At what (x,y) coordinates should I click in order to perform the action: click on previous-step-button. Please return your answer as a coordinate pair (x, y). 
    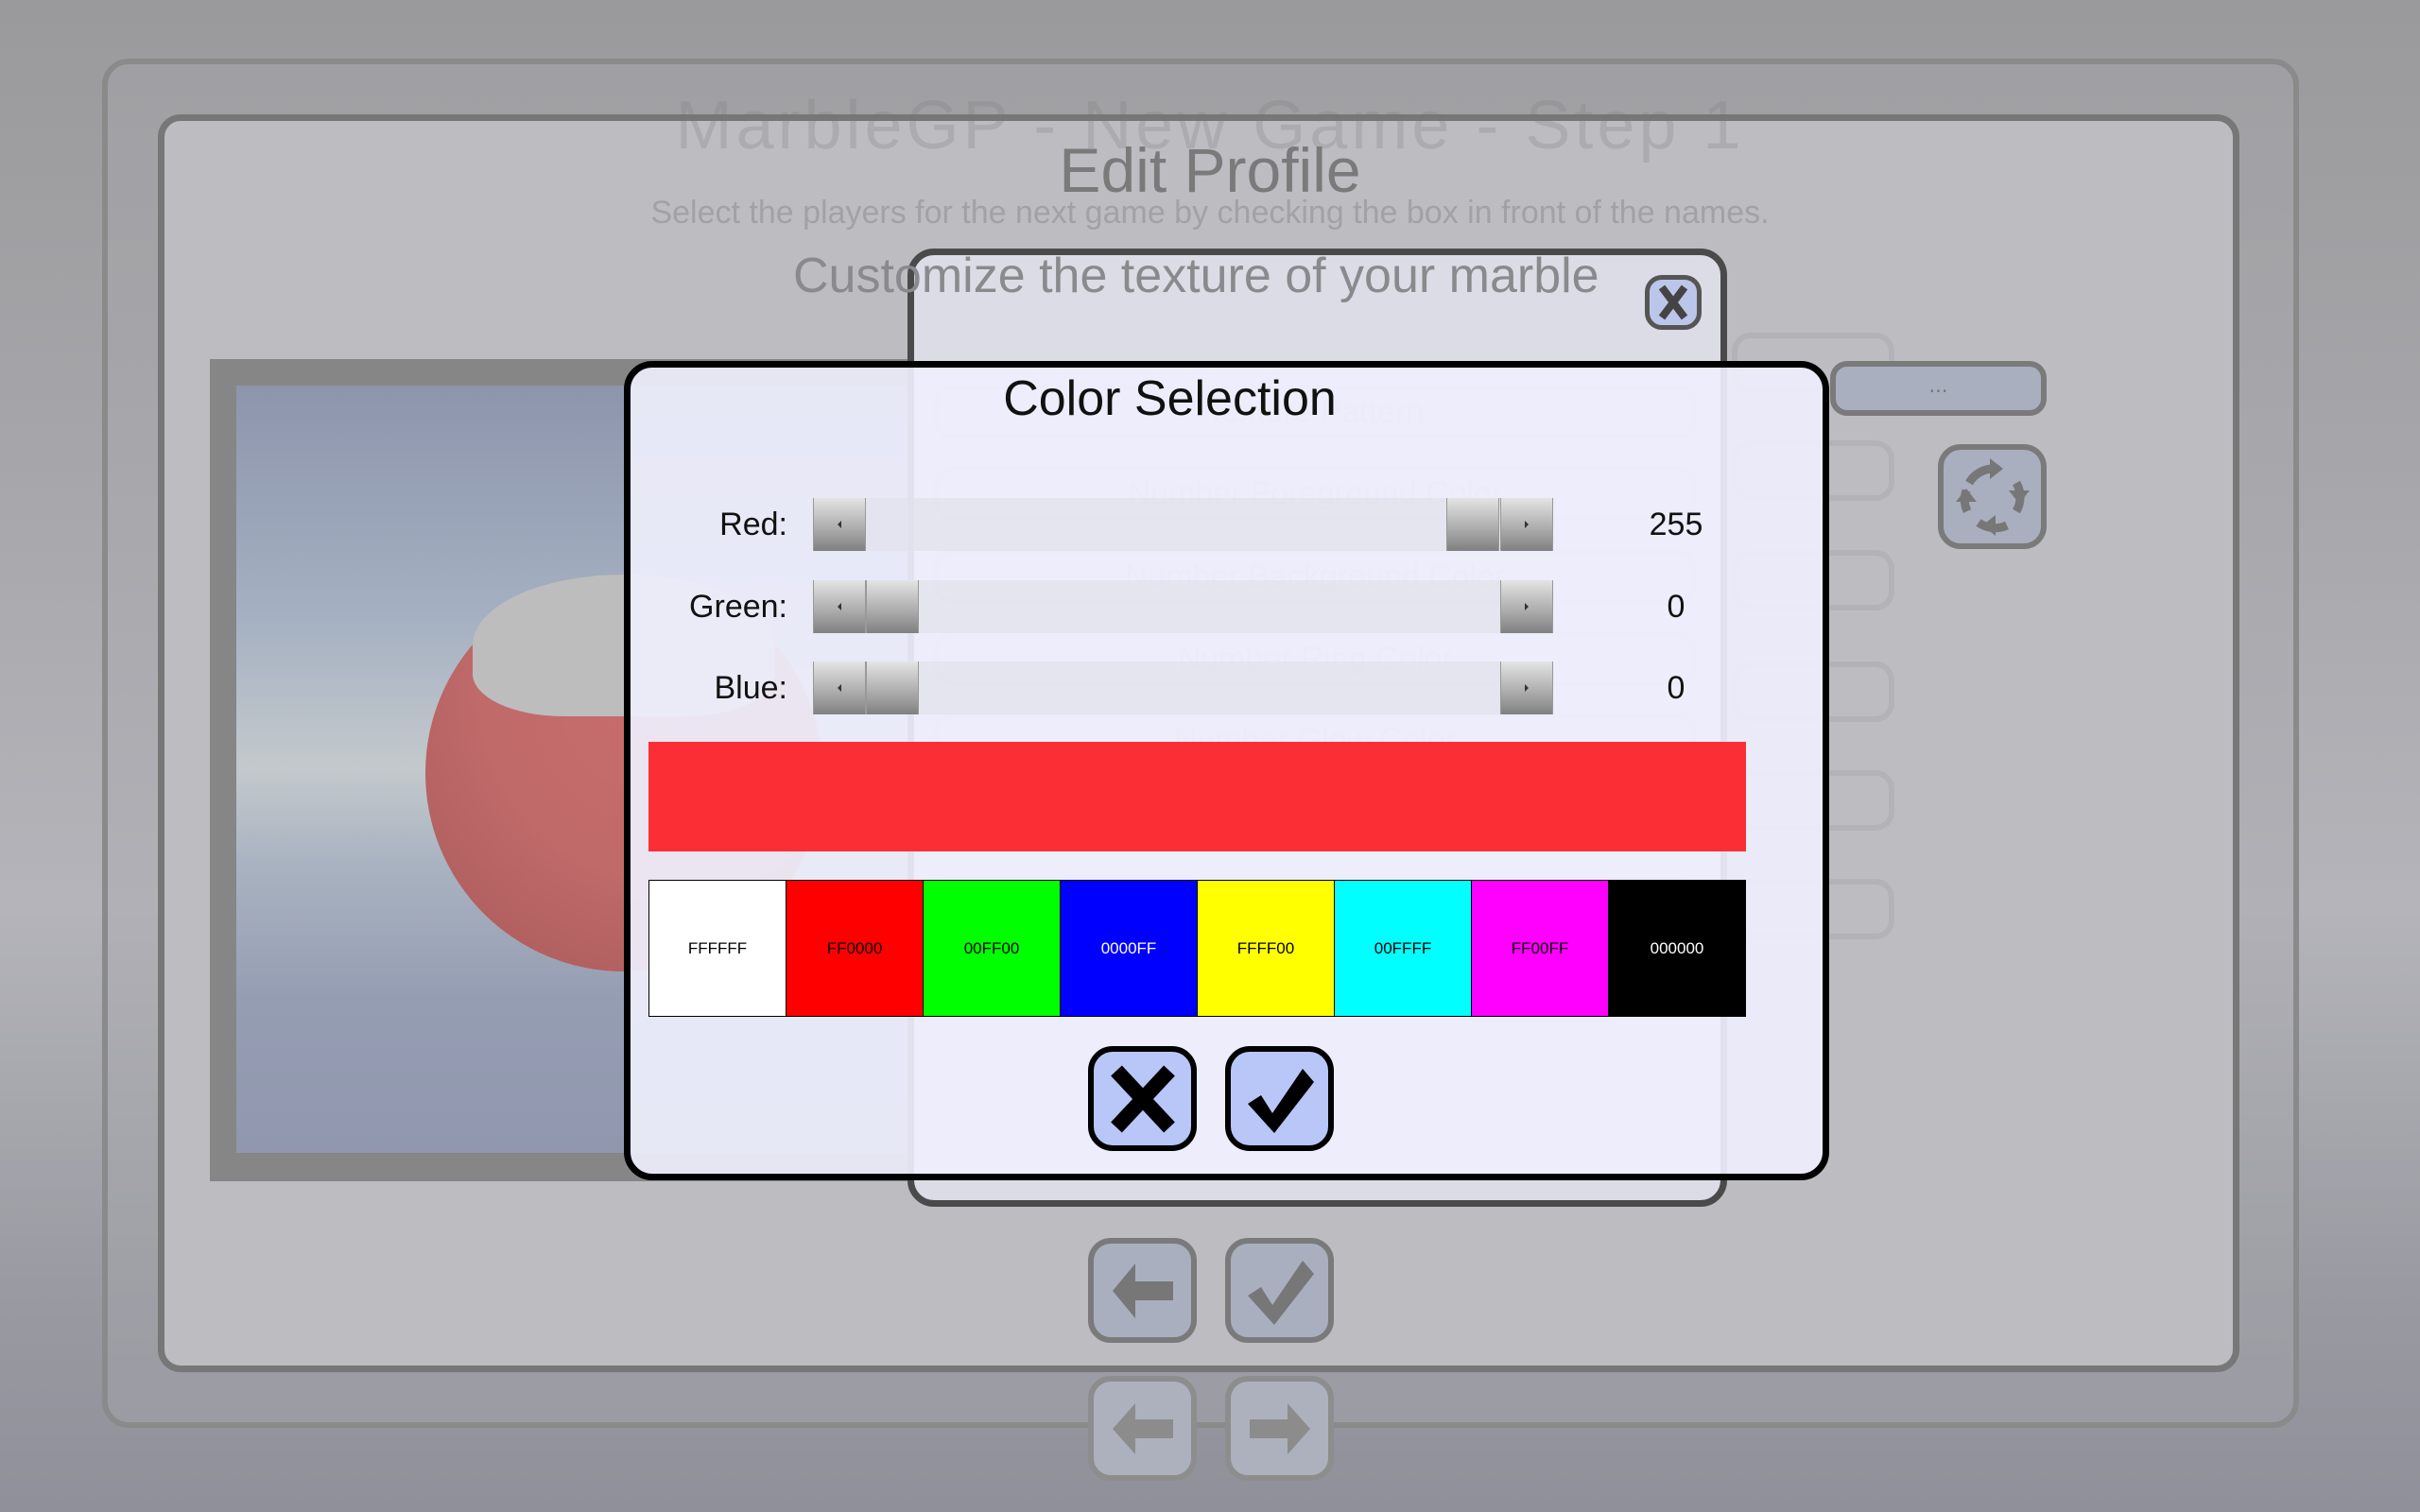
    Looking at the image, I should click on (1142, 1428).